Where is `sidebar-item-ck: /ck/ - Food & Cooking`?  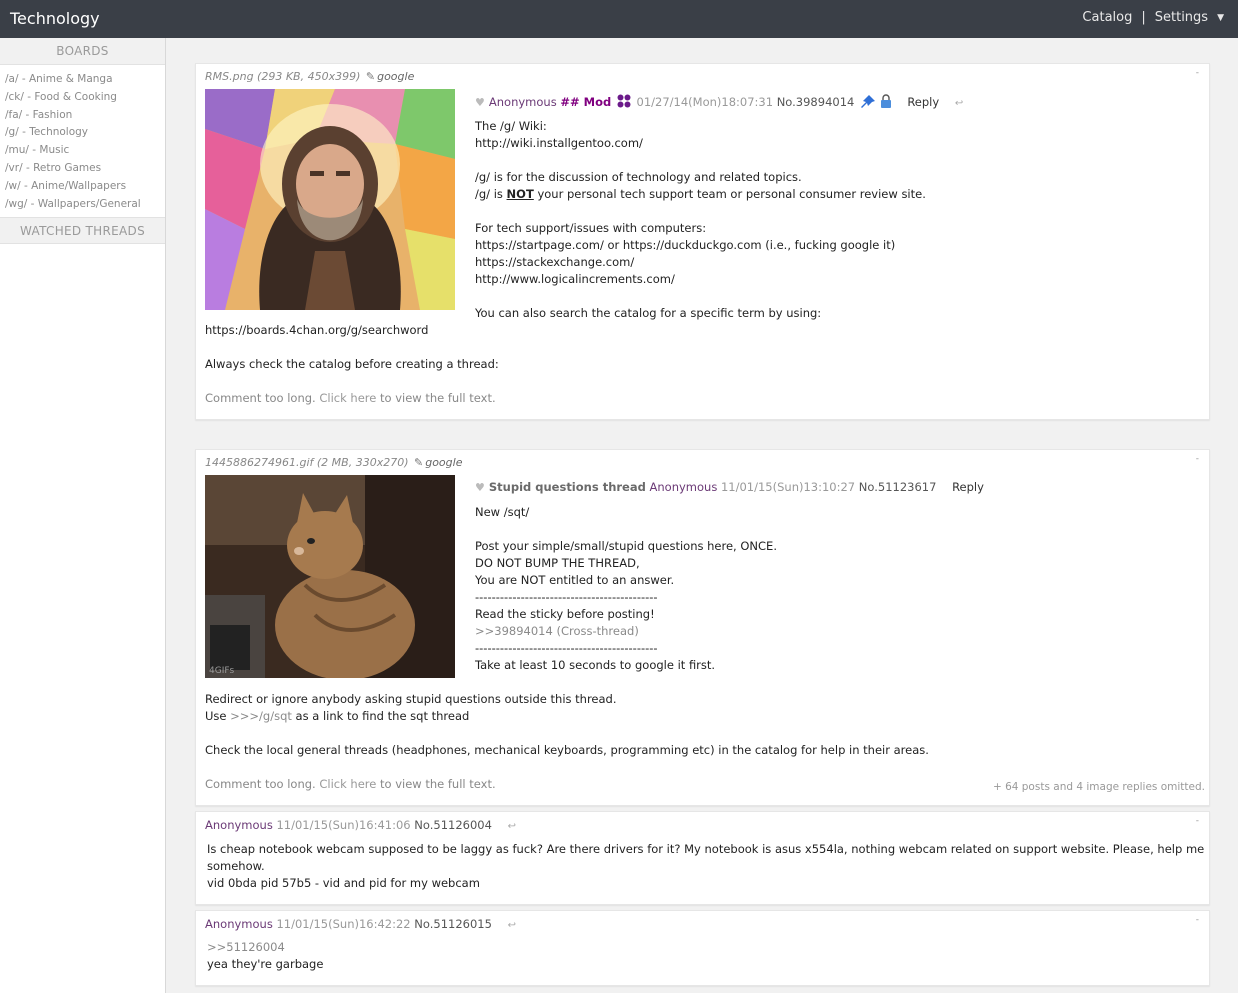
sidebar-item-ck: /ck/ - Food & Cooking is located at coordinates (85, 98).